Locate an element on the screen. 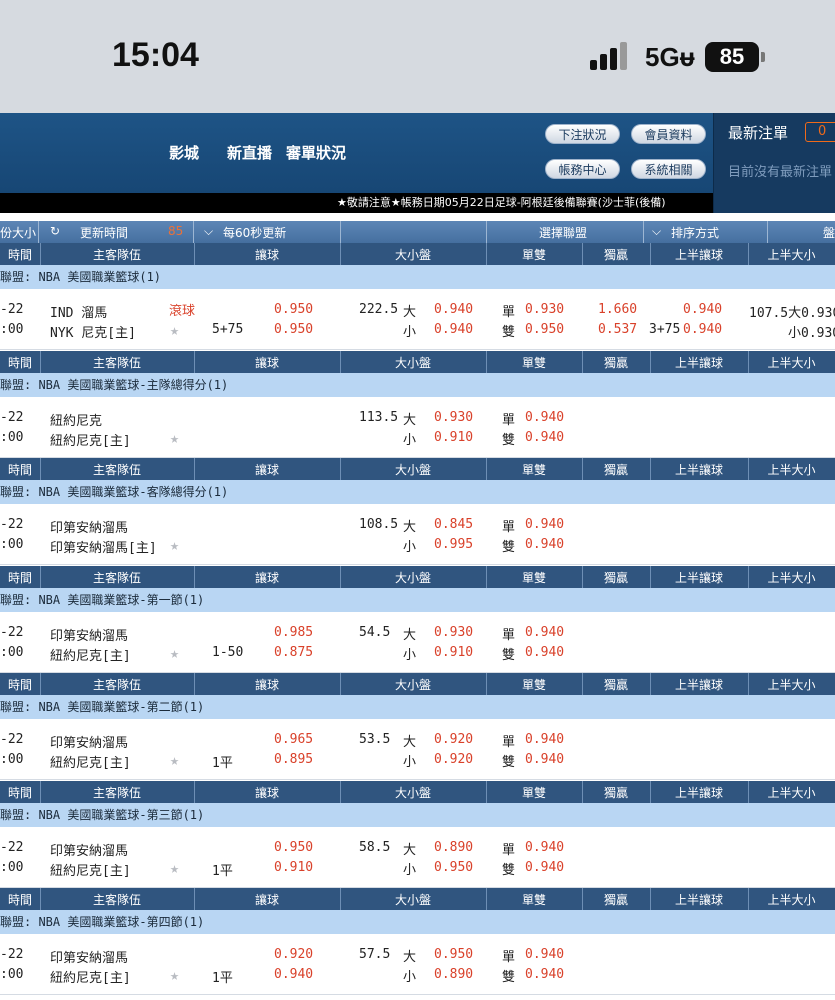 This screenshot has width=835, height=1000. league-bar: 聯盟: NBA 美國職業籃球-第一節(1) is located at coordinates (417, 600).